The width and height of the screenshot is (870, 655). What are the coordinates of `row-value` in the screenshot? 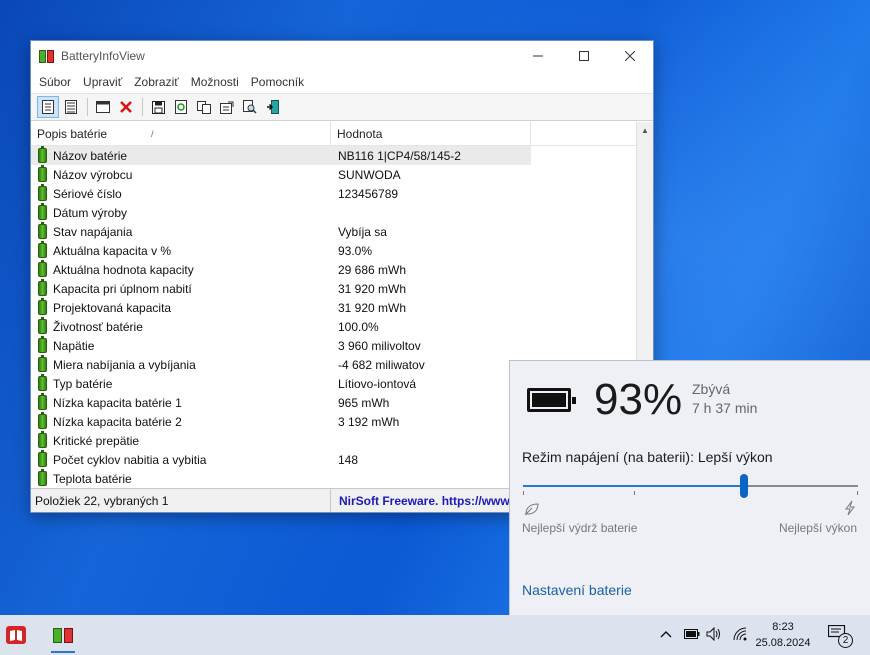 It's located at (431, 212).